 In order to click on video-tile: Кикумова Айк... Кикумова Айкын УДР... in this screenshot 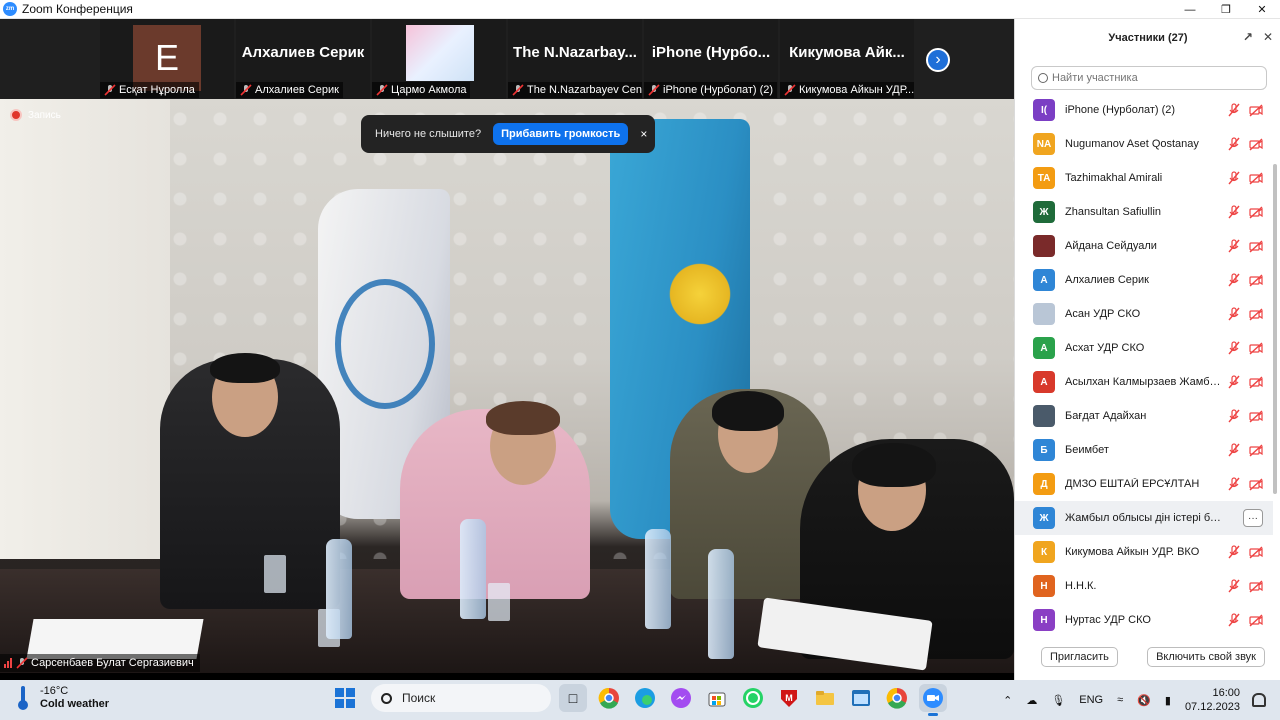, I will do `click(847, 59)`.